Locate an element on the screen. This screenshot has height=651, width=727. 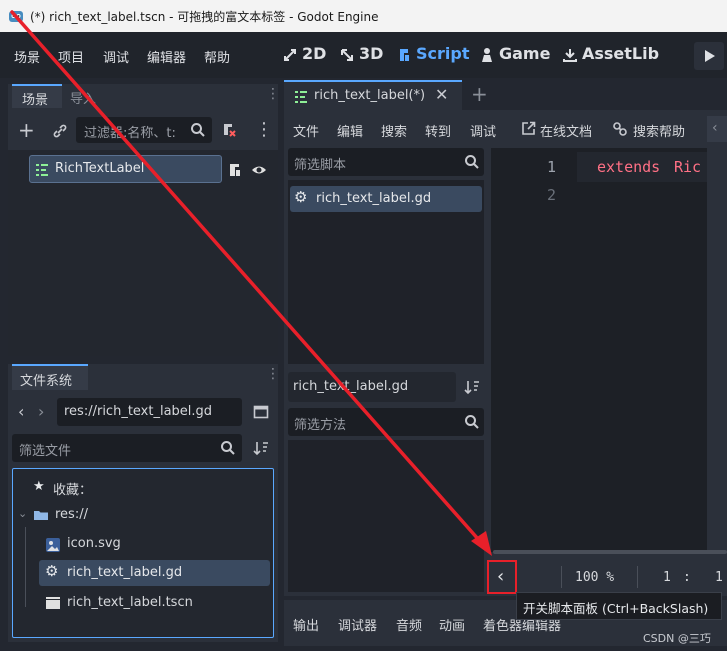
tab-import: 导入 is located at coordinates (83, 97).